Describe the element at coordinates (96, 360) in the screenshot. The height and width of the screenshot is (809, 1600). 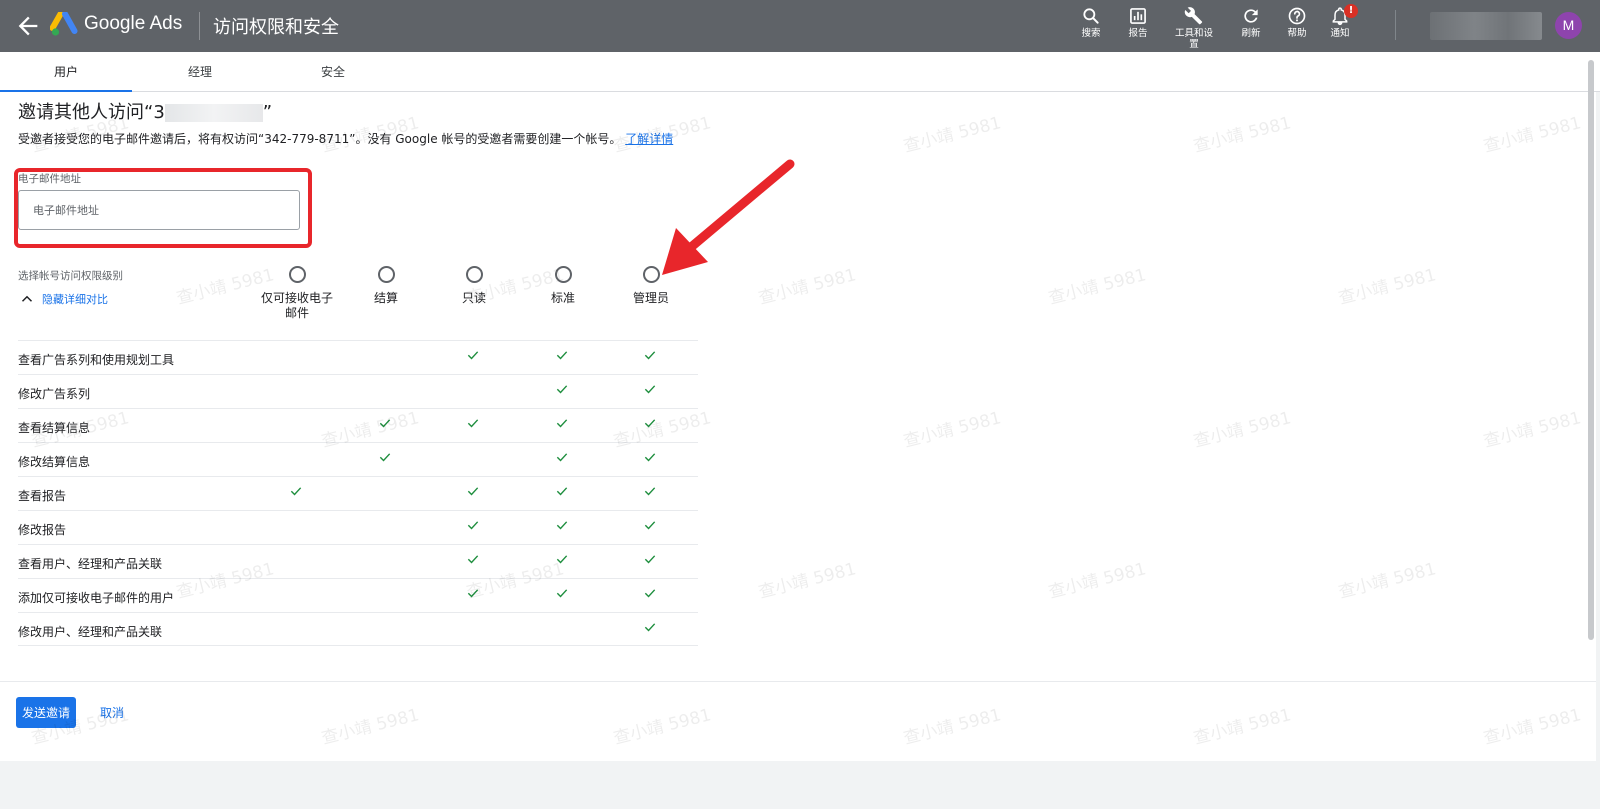
I see `permission-label: 查看广告系列和使用规划工具` at that location.